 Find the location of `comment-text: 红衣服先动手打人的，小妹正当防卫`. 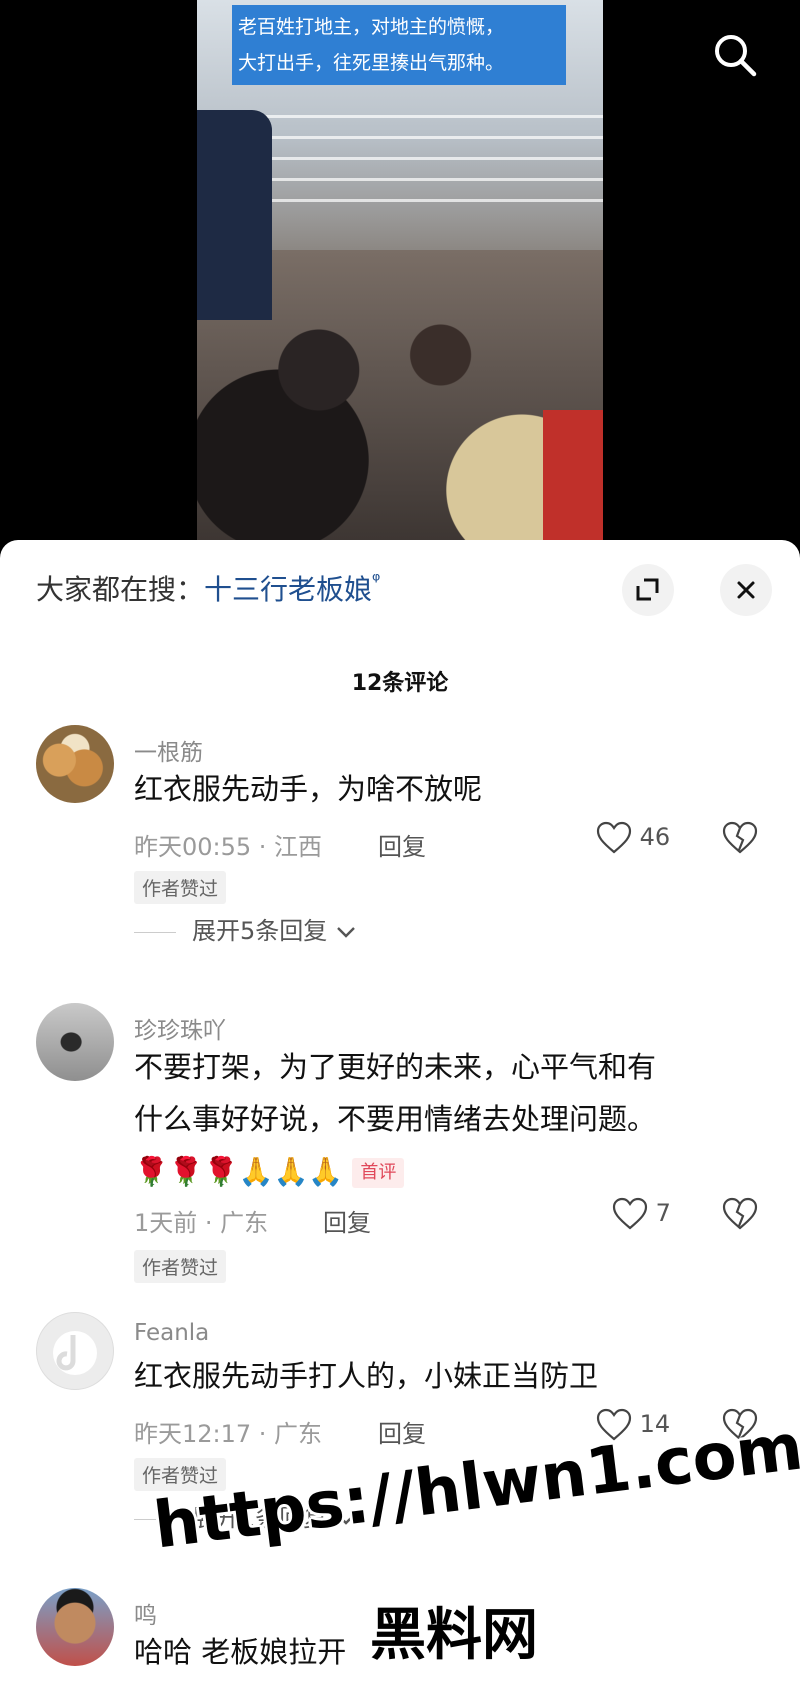

comment-text: 红衣服先动手打人的，小妹正当防卫 is located at coordinates (366, 1376).